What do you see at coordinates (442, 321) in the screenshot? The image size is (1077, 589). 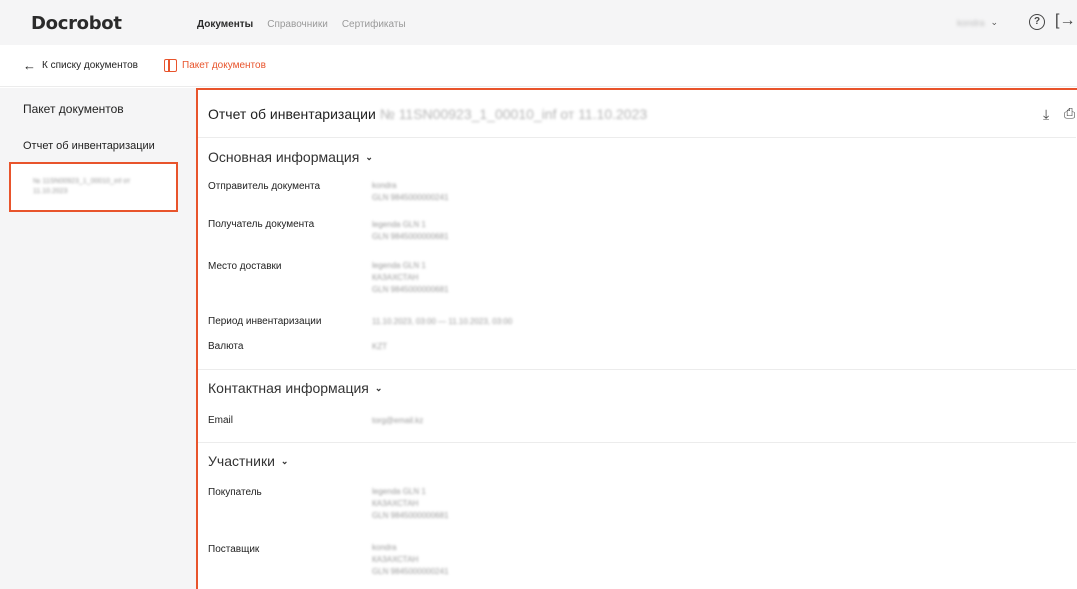 I see `period-value: 11.10.2023, 03:00 — 11.10.2023, 03:00` at bounding box center [442, 321].